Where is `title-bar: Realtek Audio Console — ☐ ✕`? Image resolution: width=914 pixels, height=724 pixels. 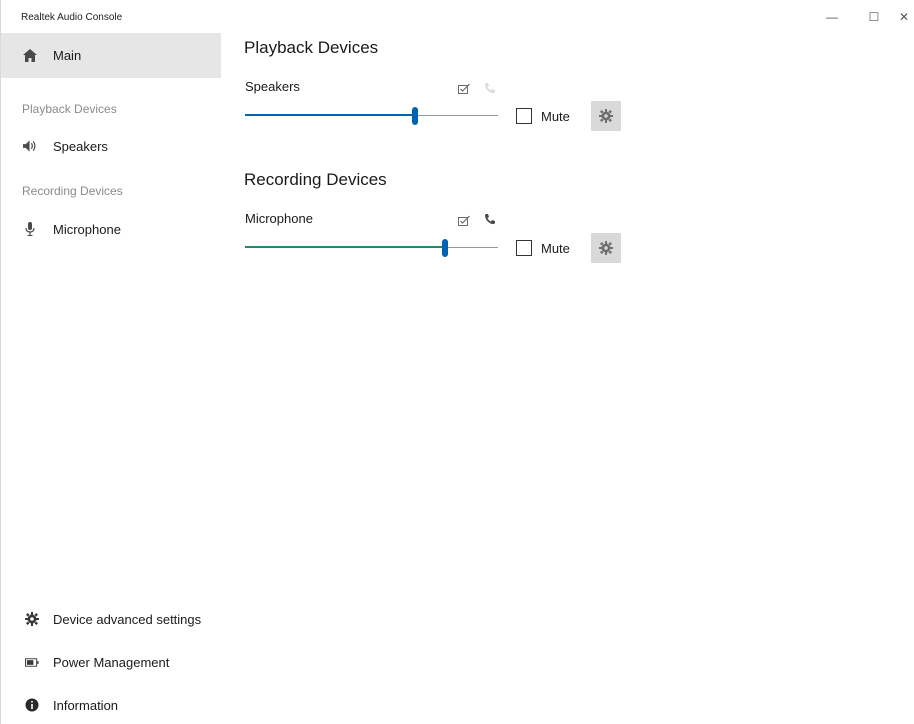
title-bar: Realtek Audio Console — ☐ ✕ is located at coordinates (457, 16).